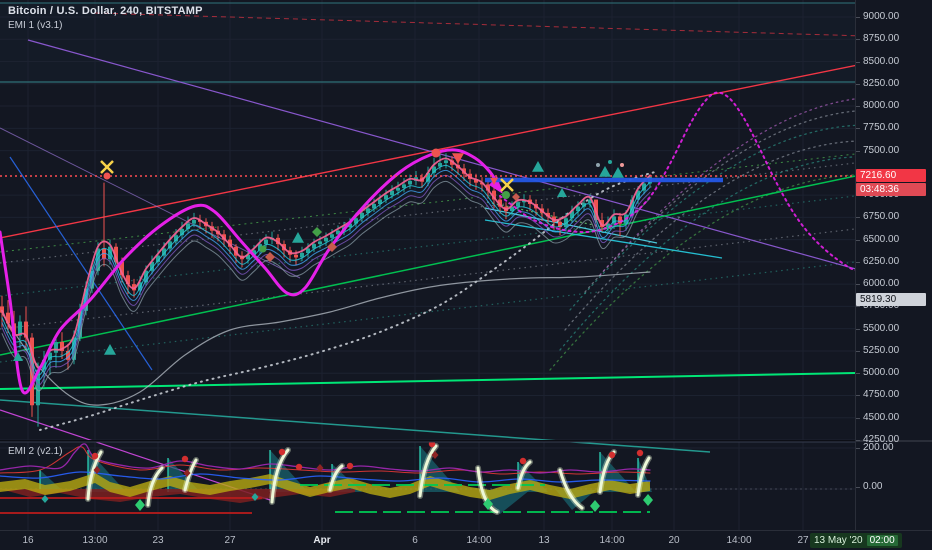 The height and width of the screenshot is (550, 932). Describe the element at coordinates (877, 239) in the screenshot. I see `price-axis-label: 6500.00` at that location.